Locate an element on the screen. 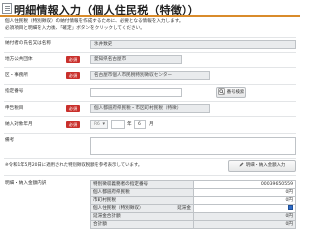 The height and width of the screenshot is (252, 320). remarks-textarea is located at coordinates (193, 146).